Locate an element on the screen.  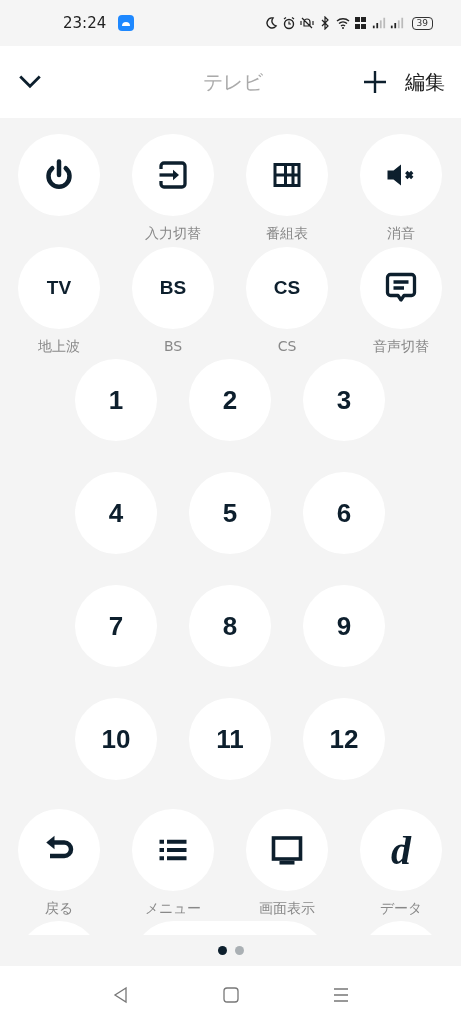
number-button: 8 is located at coordinates (230, 626).